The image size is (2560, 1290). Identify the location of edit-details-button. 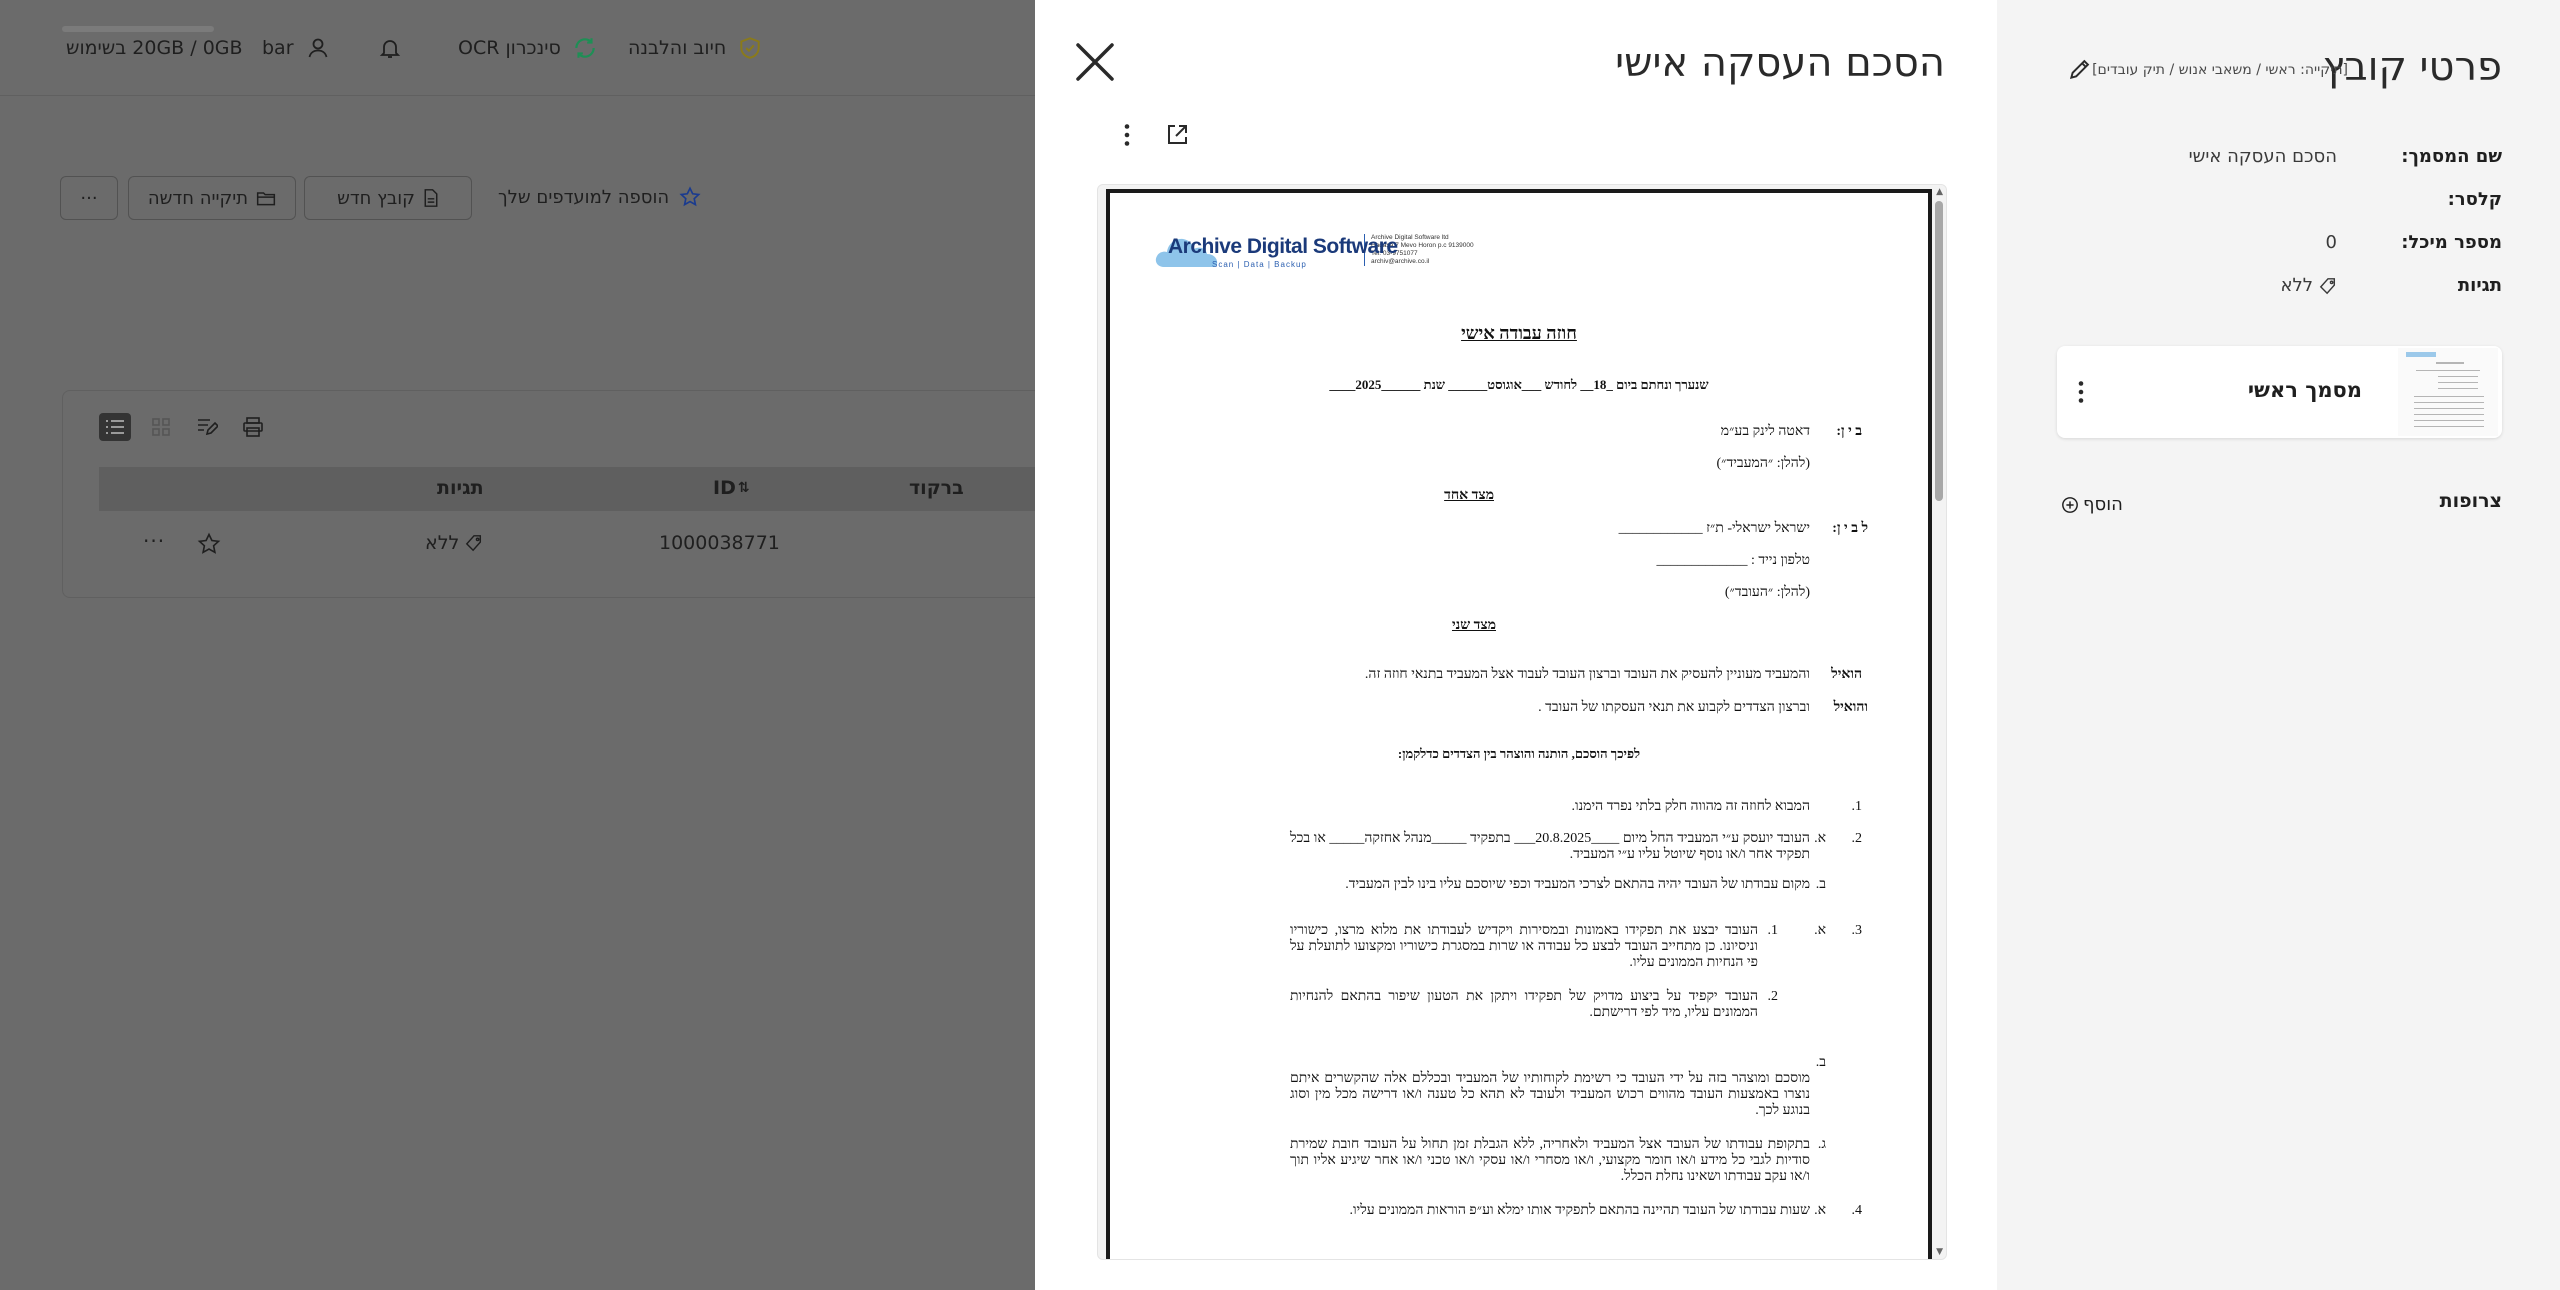
(2079, 70).